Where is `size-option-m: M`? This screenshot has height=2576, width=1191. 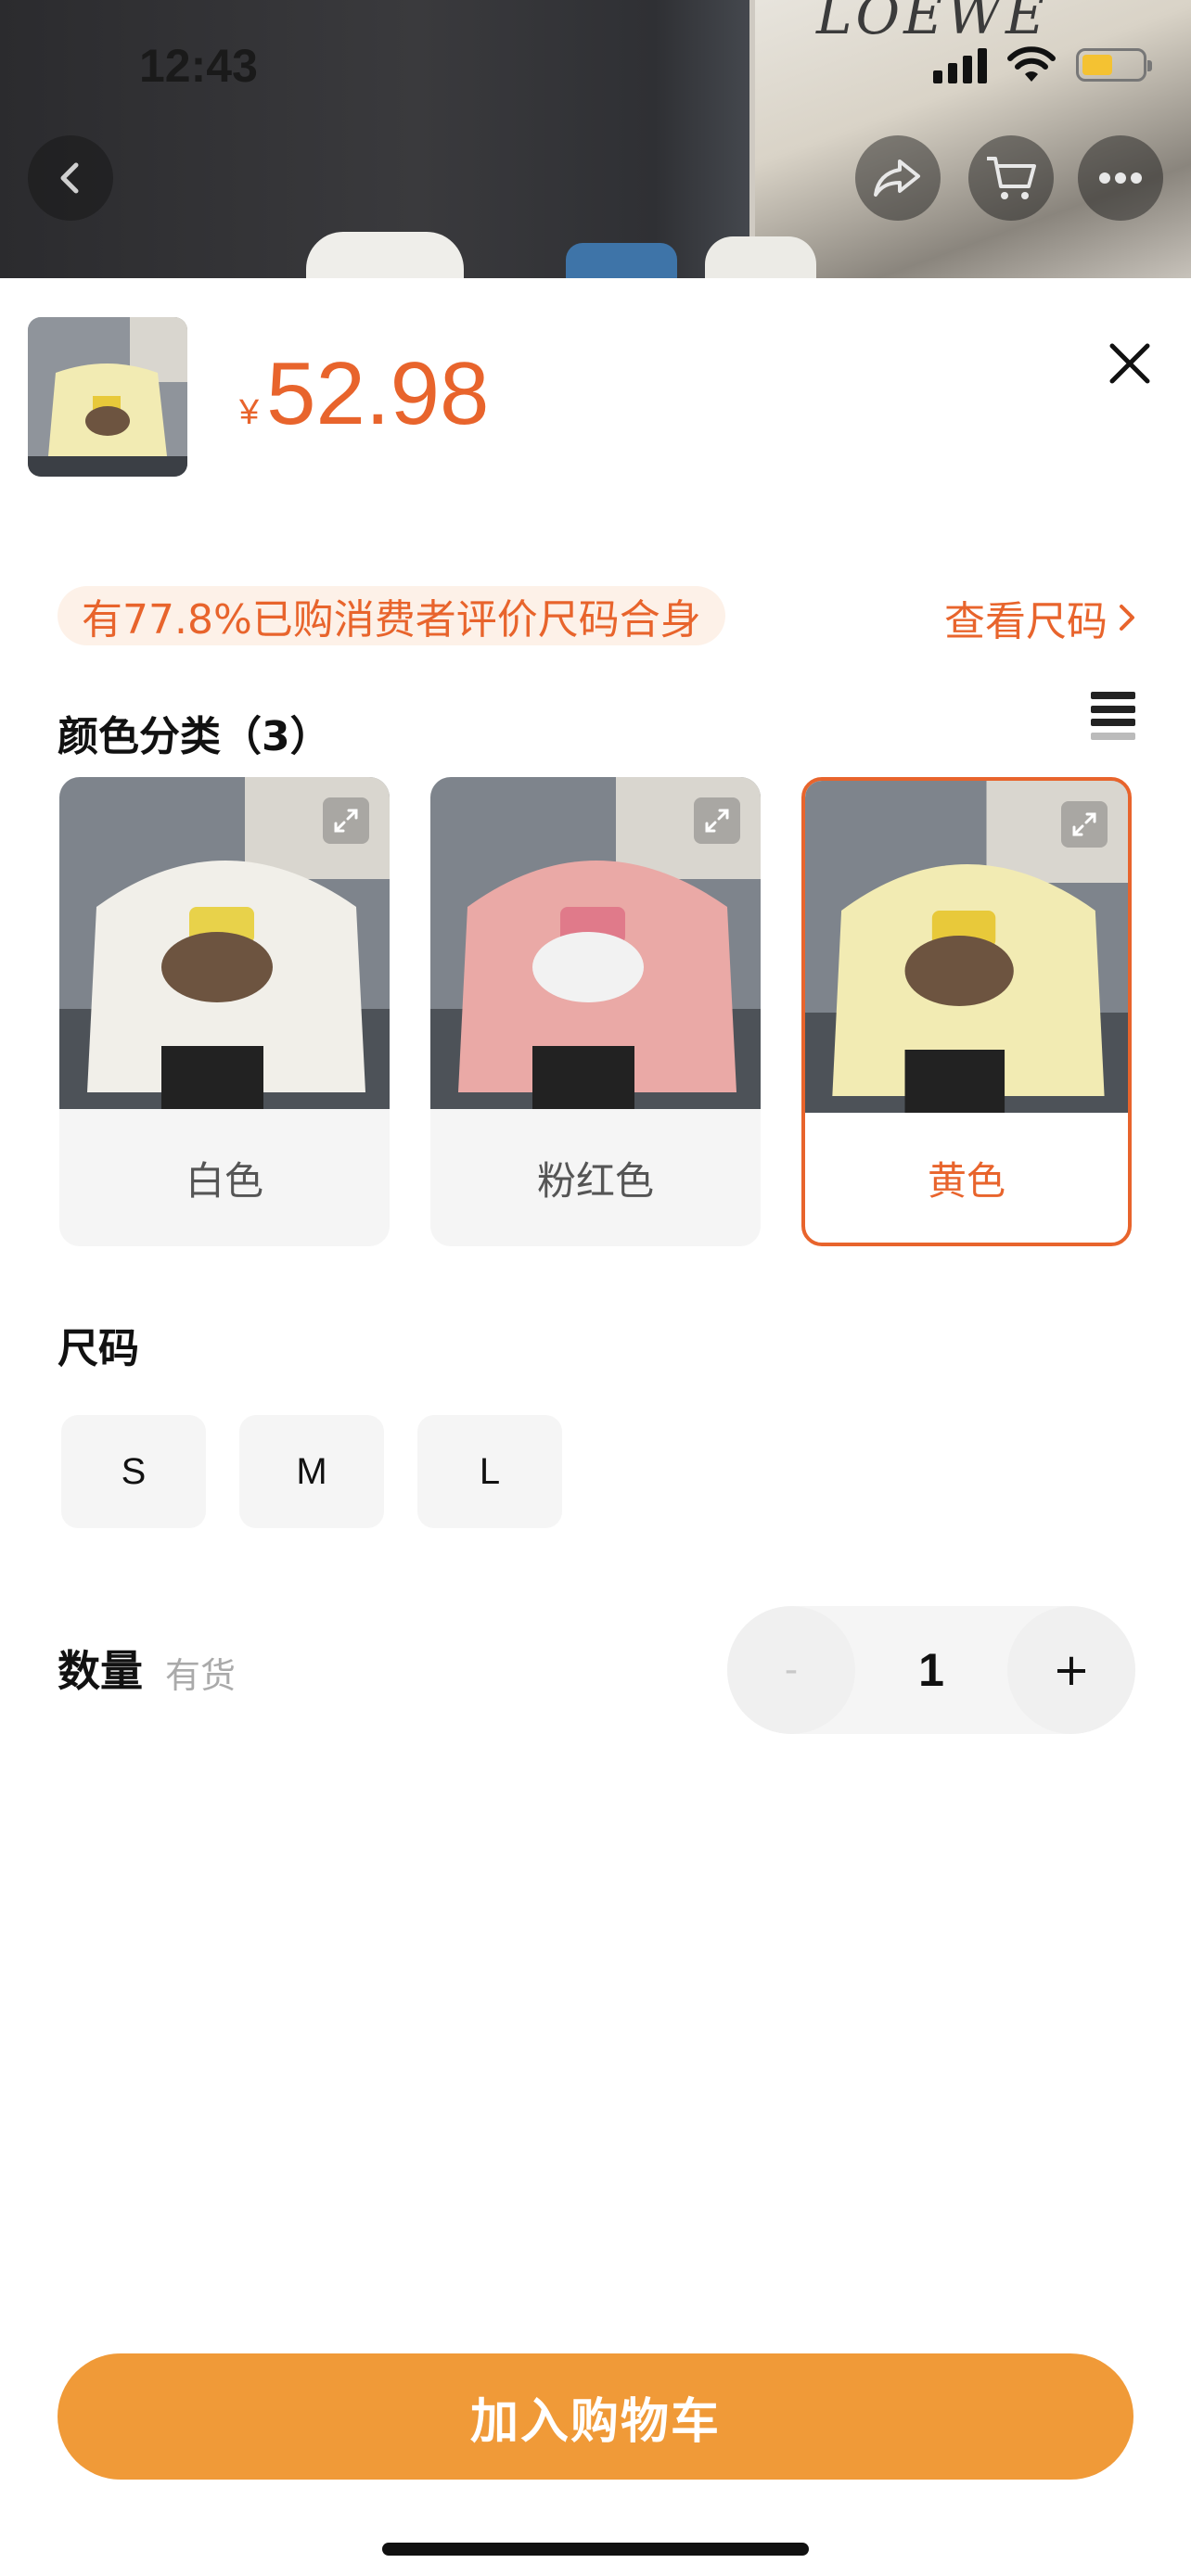
size-option-m: M is located at coordinates (311, 1471).